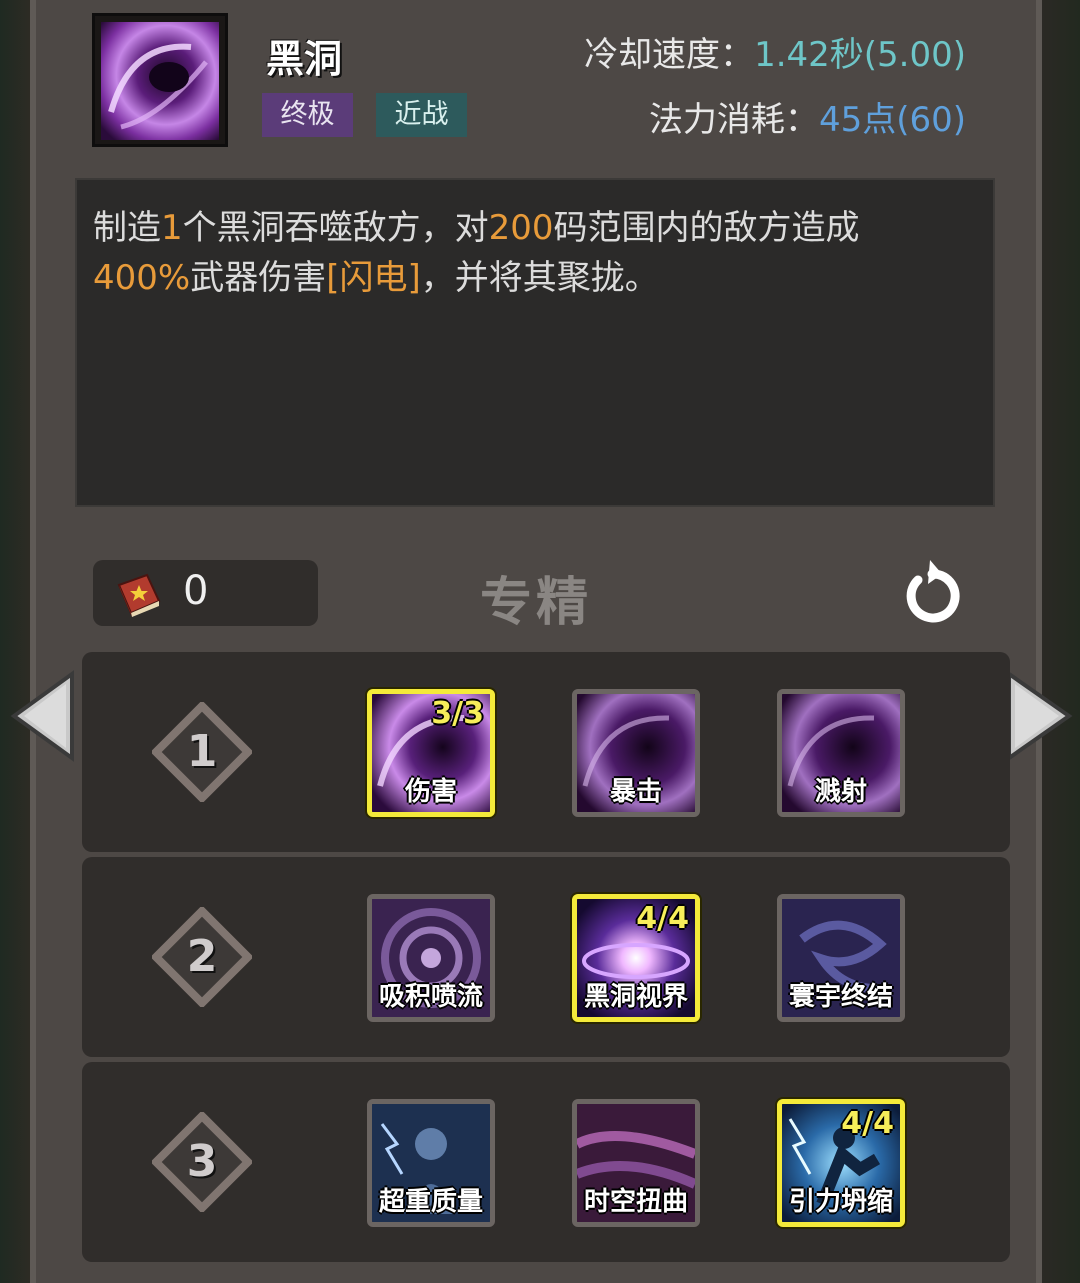 This screenshot has width=1080, height=1283. What do you see at coordinates (142, 278) in the screenshot?
I see `desc-damage: 400%` at bounding box center [142, 278].